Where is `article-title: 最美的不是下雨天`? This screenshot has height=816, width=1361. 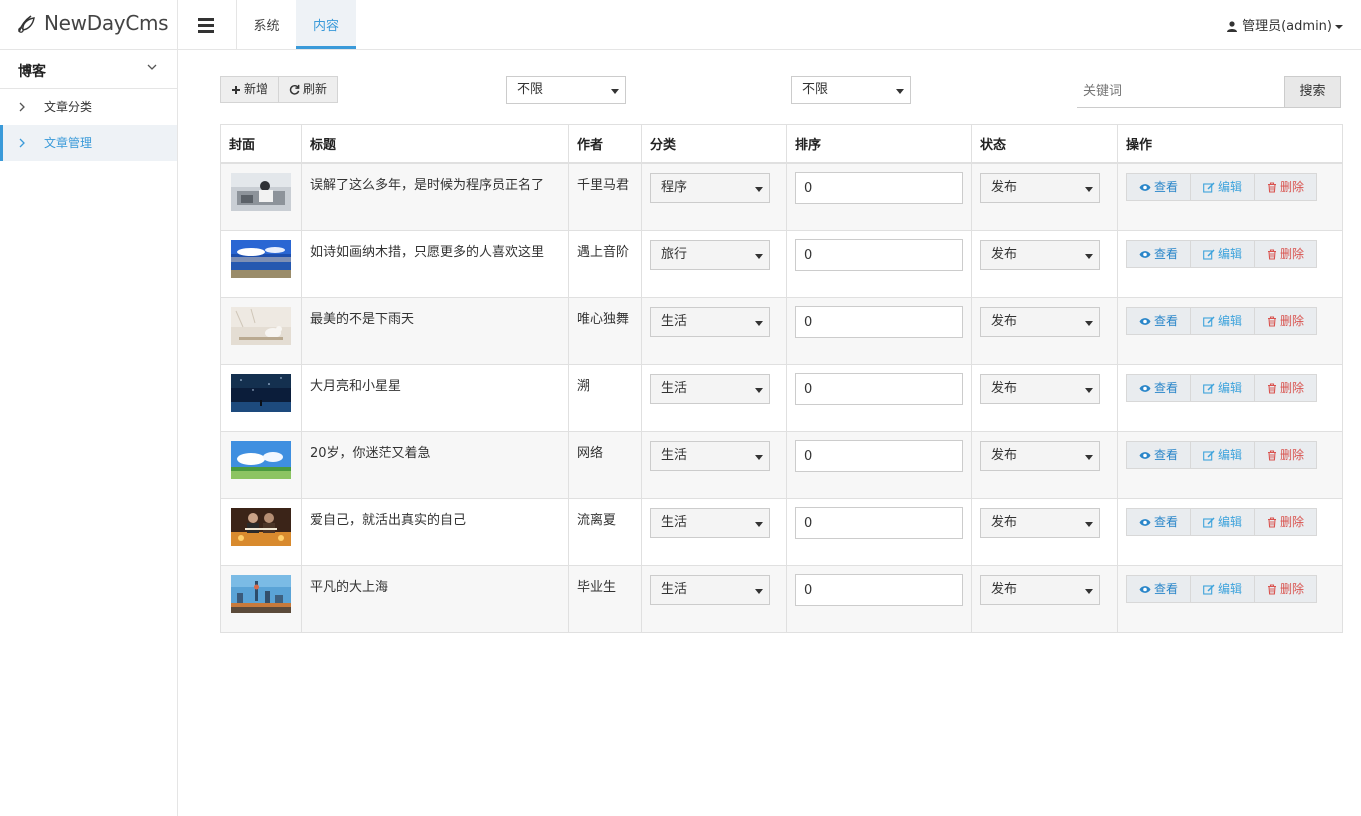 article-title: 最美的不是下雨天 is located at coordinates (362, 319).